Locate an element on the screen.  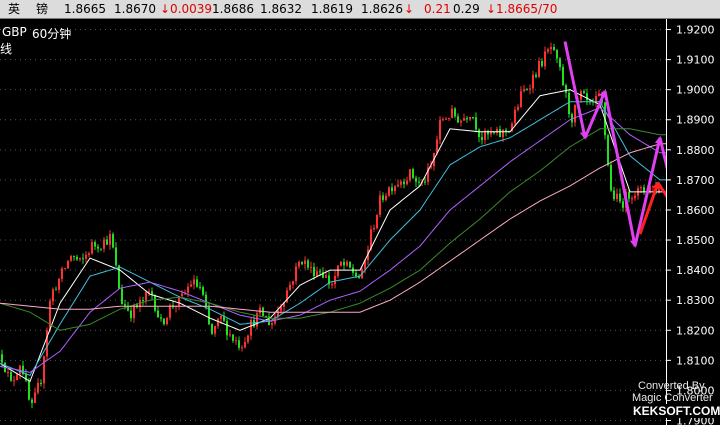
quote-ask: 1.8670 is located at coordinates (135, 9).